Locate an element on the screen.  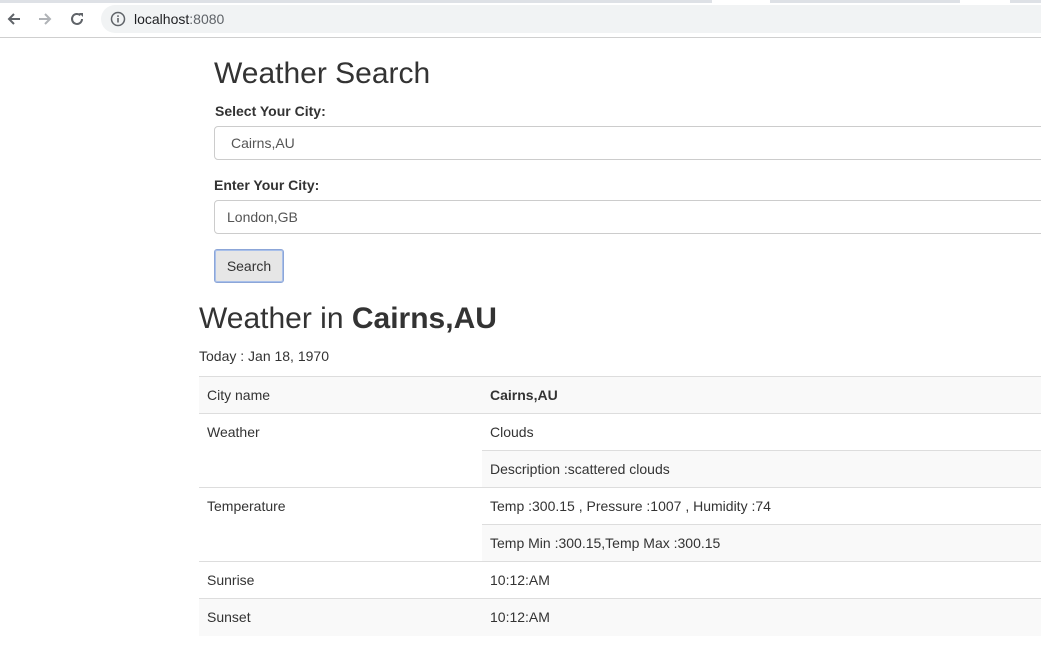
weather-heading-prefix: Weather in is located at coordinates (271, 318).